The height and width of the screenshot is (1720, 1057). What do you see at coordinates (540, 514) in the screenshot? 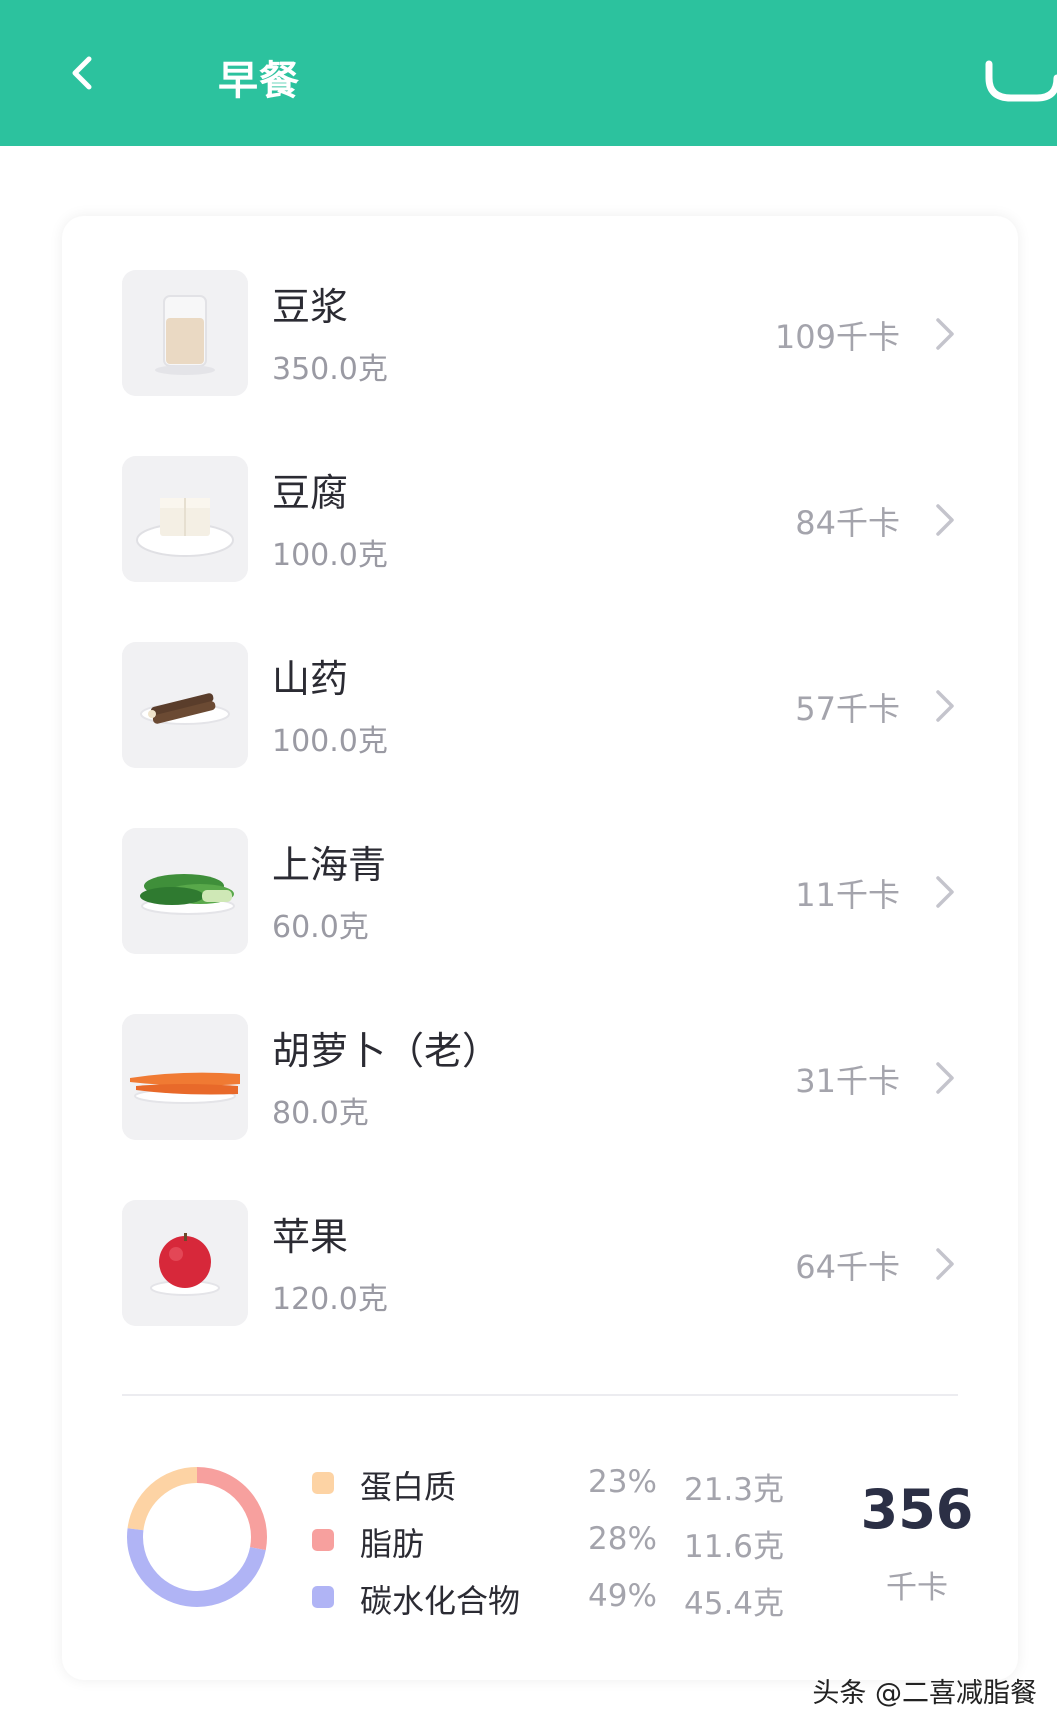
I see `food-item-tofu: 豆腐 100.0克 84千卡` at bounding box center [540, 514].